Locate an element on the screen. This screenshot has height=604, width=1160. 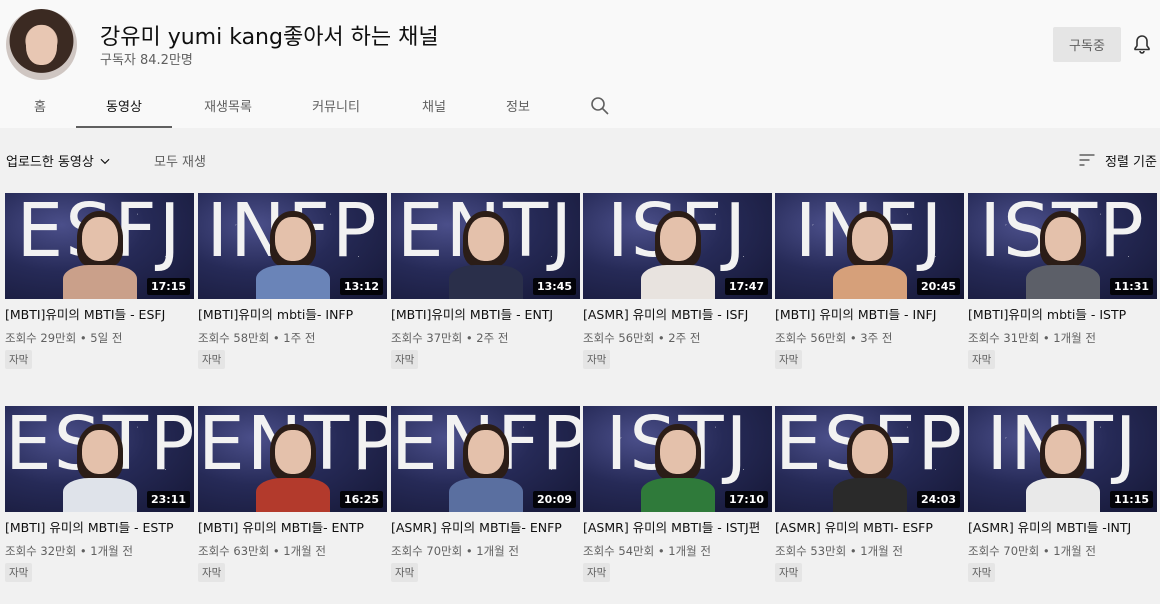
video-thumbnail: ESTP23:11 is located at coordinates (99, 459).